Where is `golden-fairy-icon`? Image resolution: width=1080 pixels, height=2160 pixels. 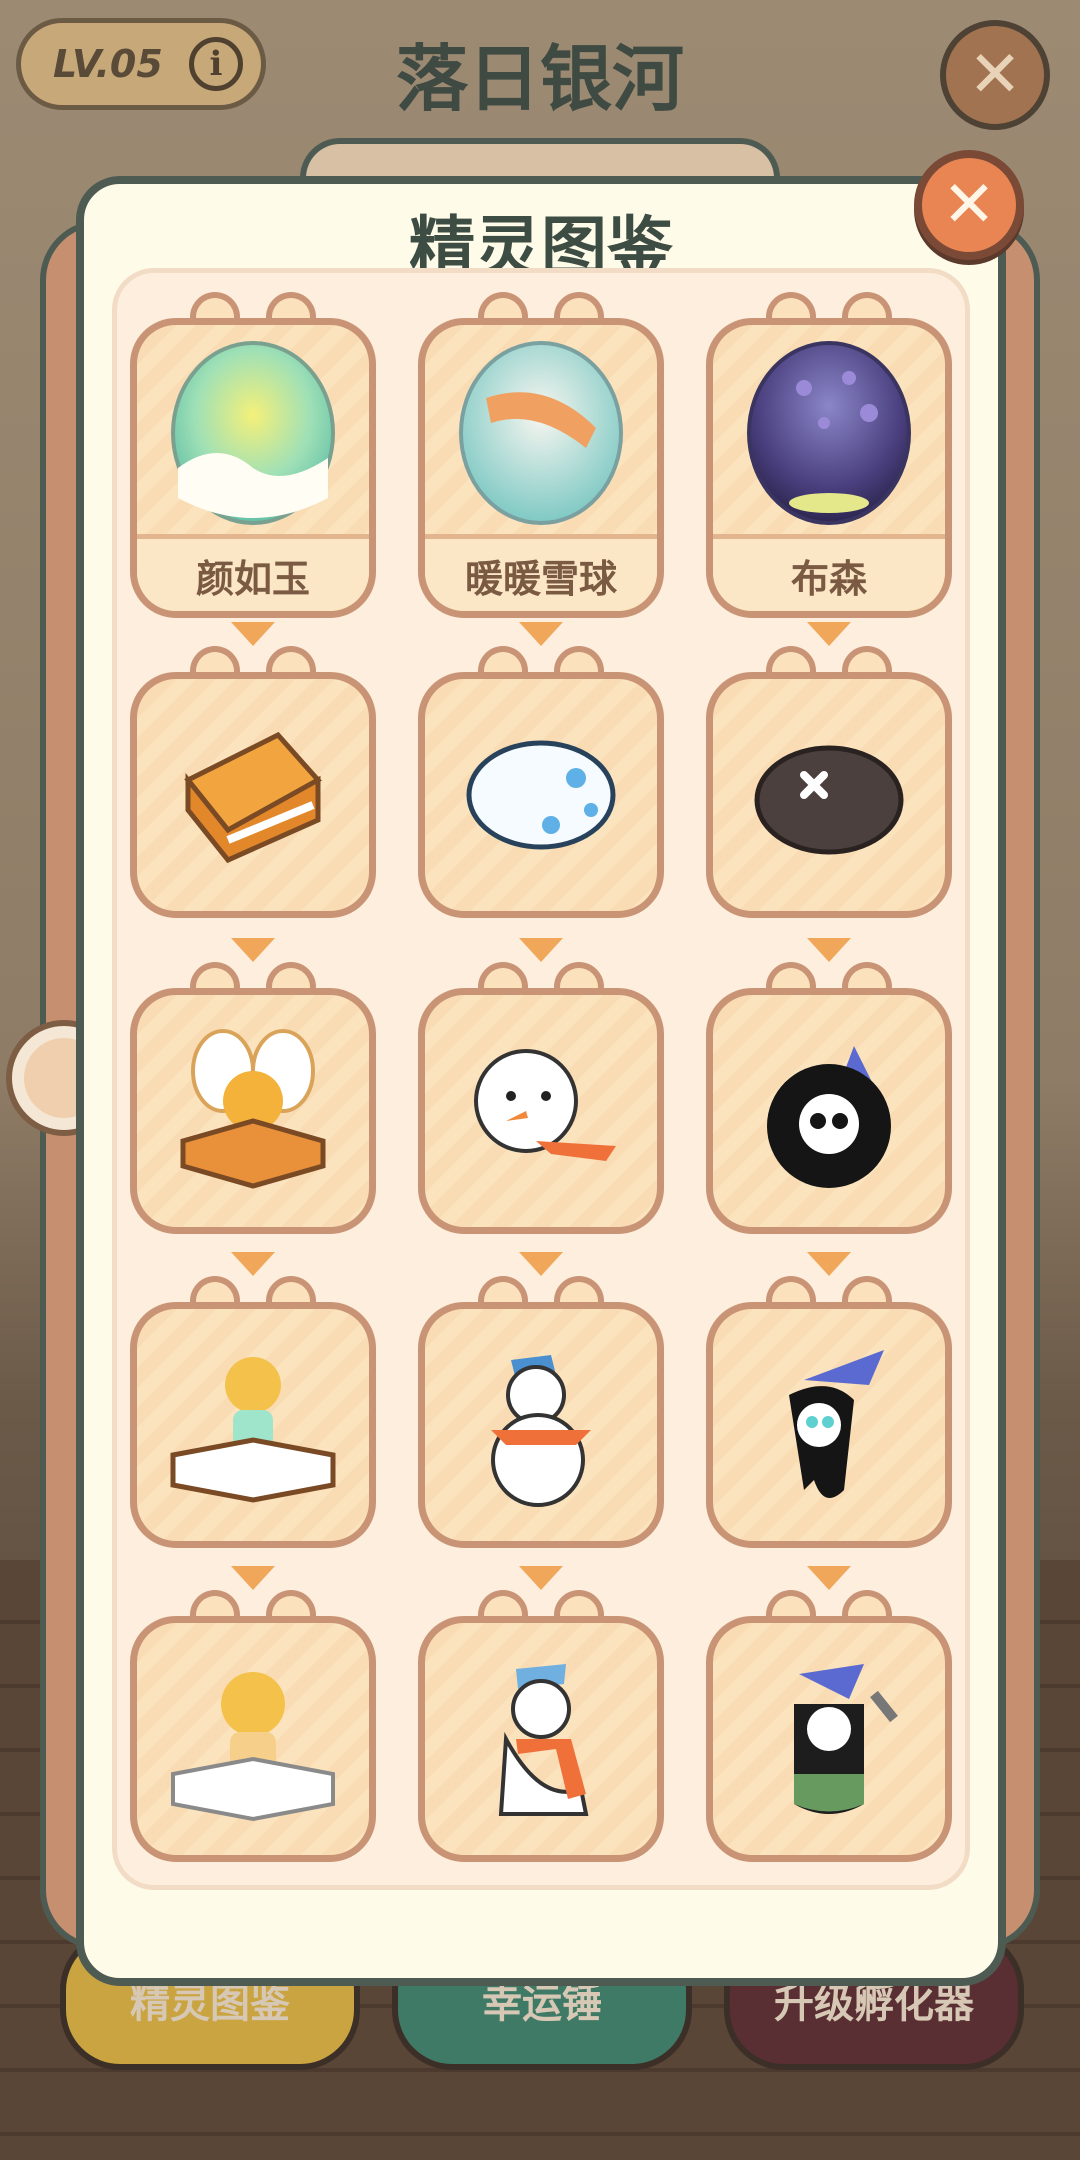
golden-fairy-icon is located at coordinates (253, 1739).